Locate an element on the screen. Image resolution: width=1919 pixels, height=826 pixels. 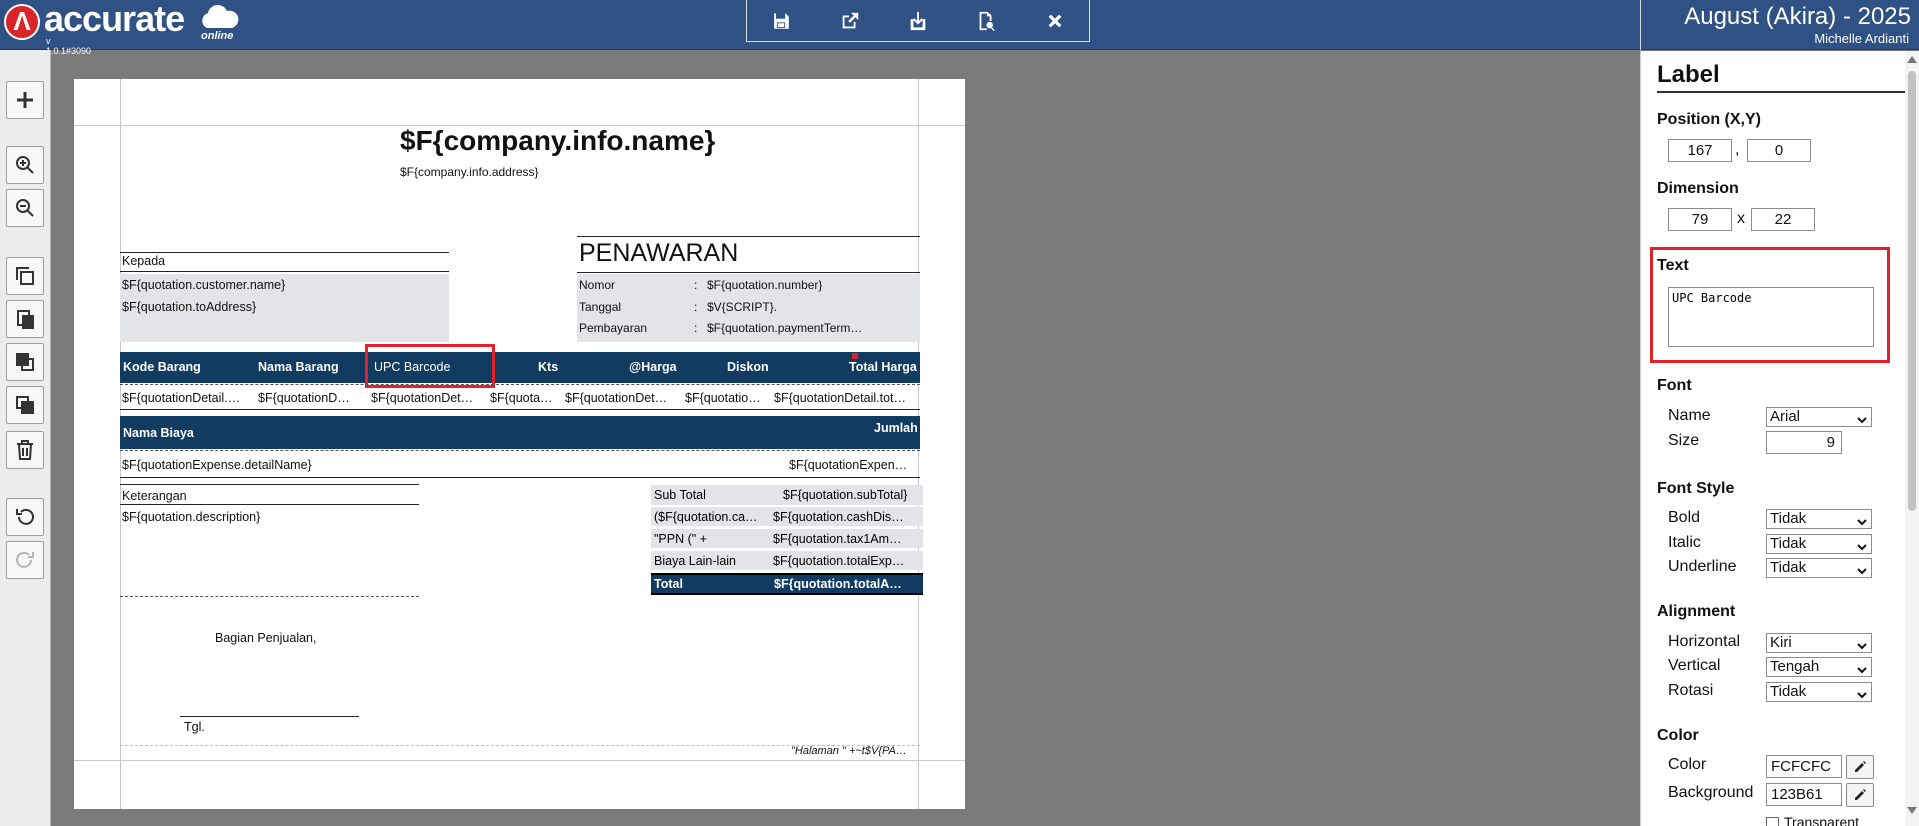
background-color-input is located at coordinates (1804, 794).